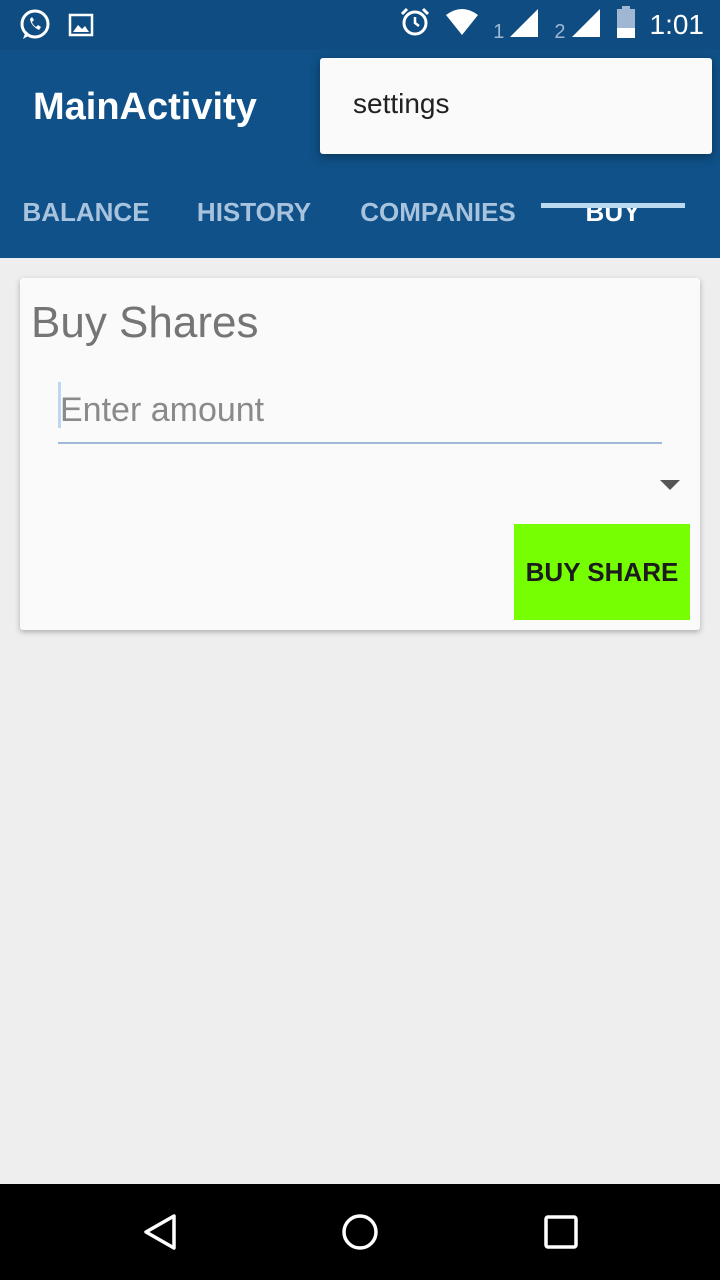 This screenshot has width=720, height=1280. What do you see at coordinates (145, 322) in the screenshot?
I see `card-title: Buy Shares` at bounding box center [145, 322].